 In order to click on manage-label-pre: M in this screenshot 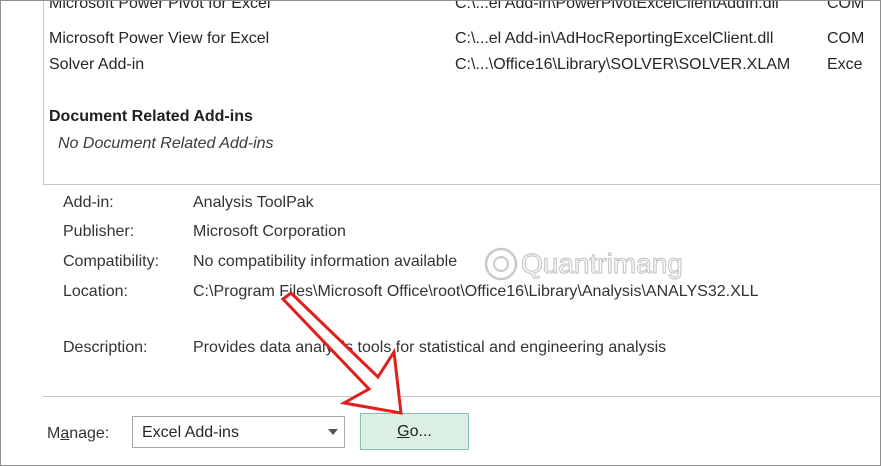, I will do `click(54, 433)`.